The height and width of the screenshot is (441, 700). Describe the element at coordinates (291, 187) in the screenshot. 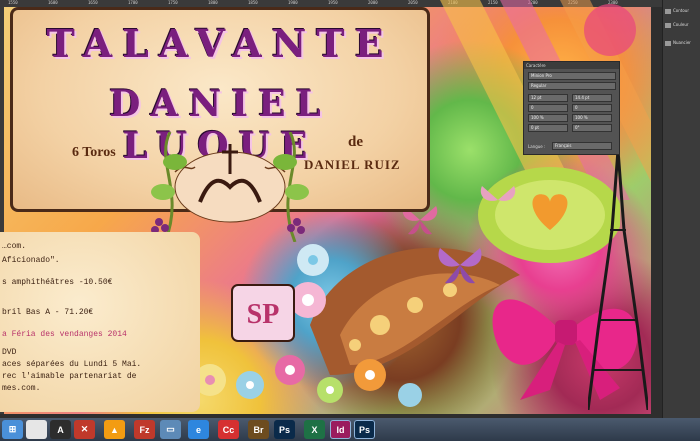

I see `grape-vine-right-icon` at that location.